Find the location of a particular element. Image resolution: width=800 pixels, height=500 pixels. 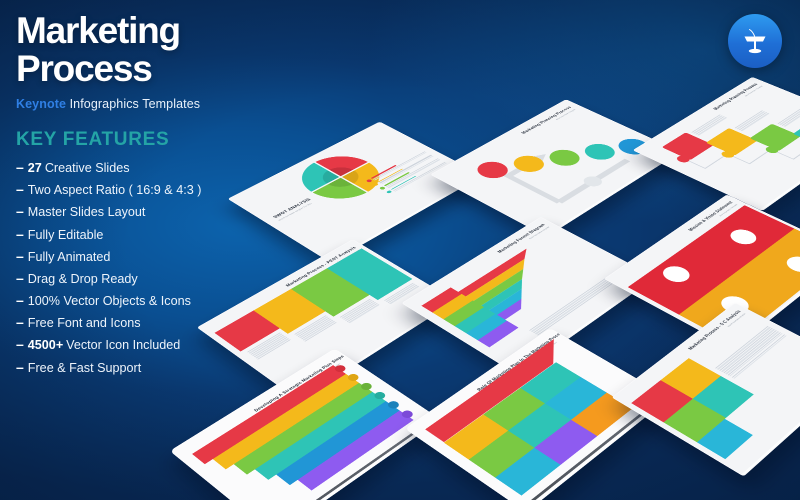

feature-item: – Free & Fast Support is located at coordinates (166, 367).